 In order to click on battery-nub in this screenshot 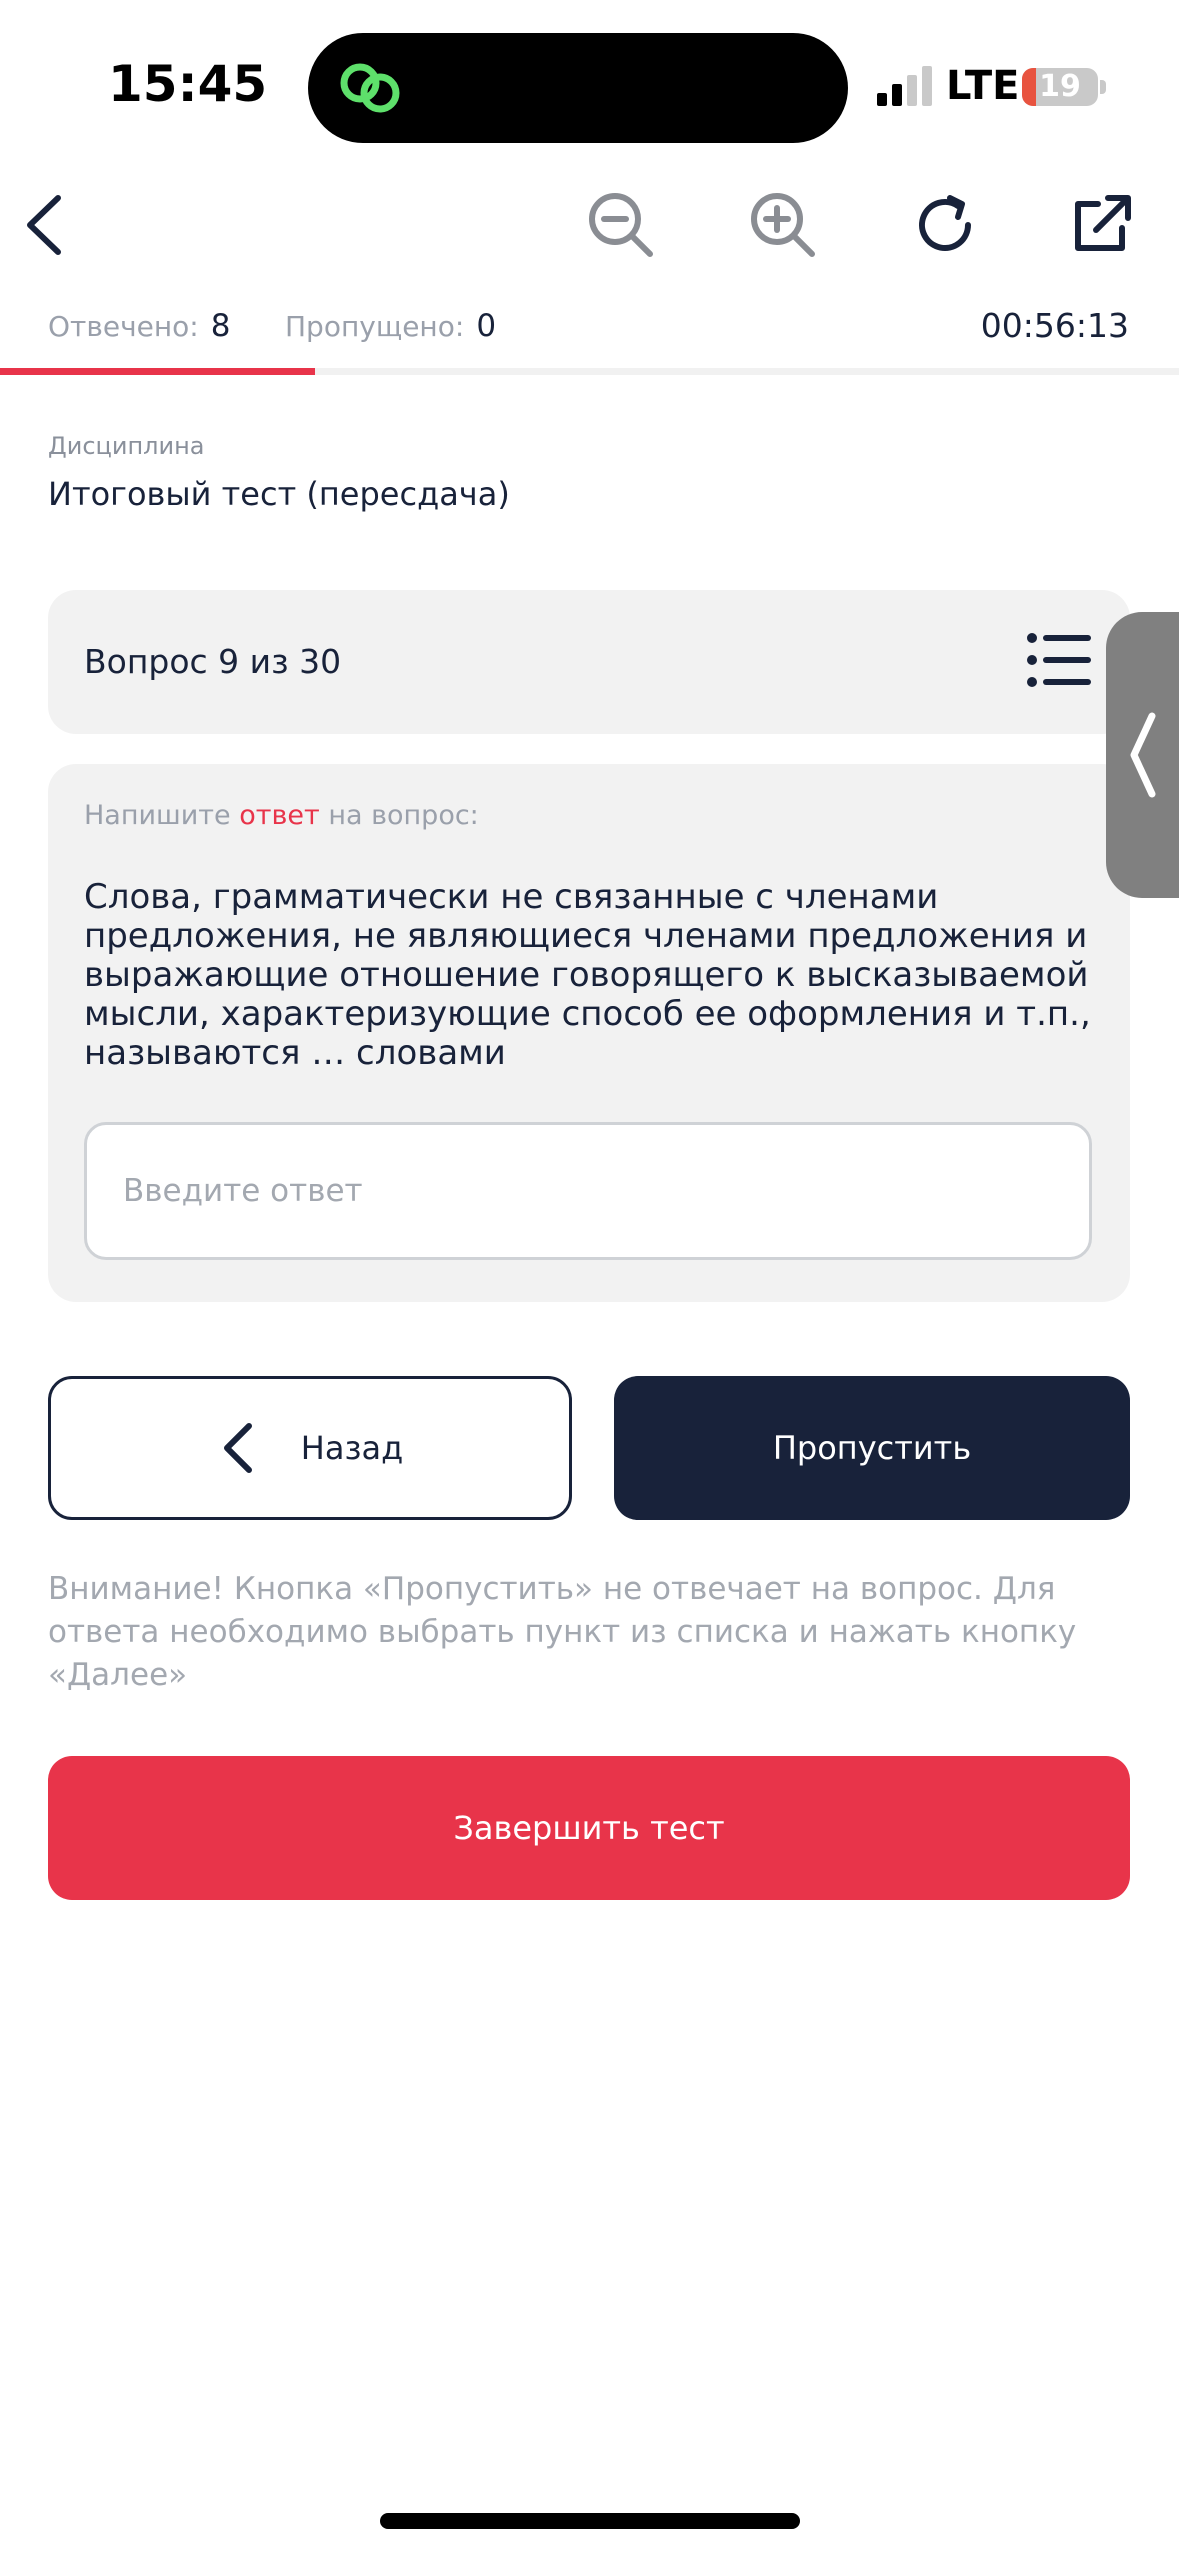, I will do `click(1103, 87)`.